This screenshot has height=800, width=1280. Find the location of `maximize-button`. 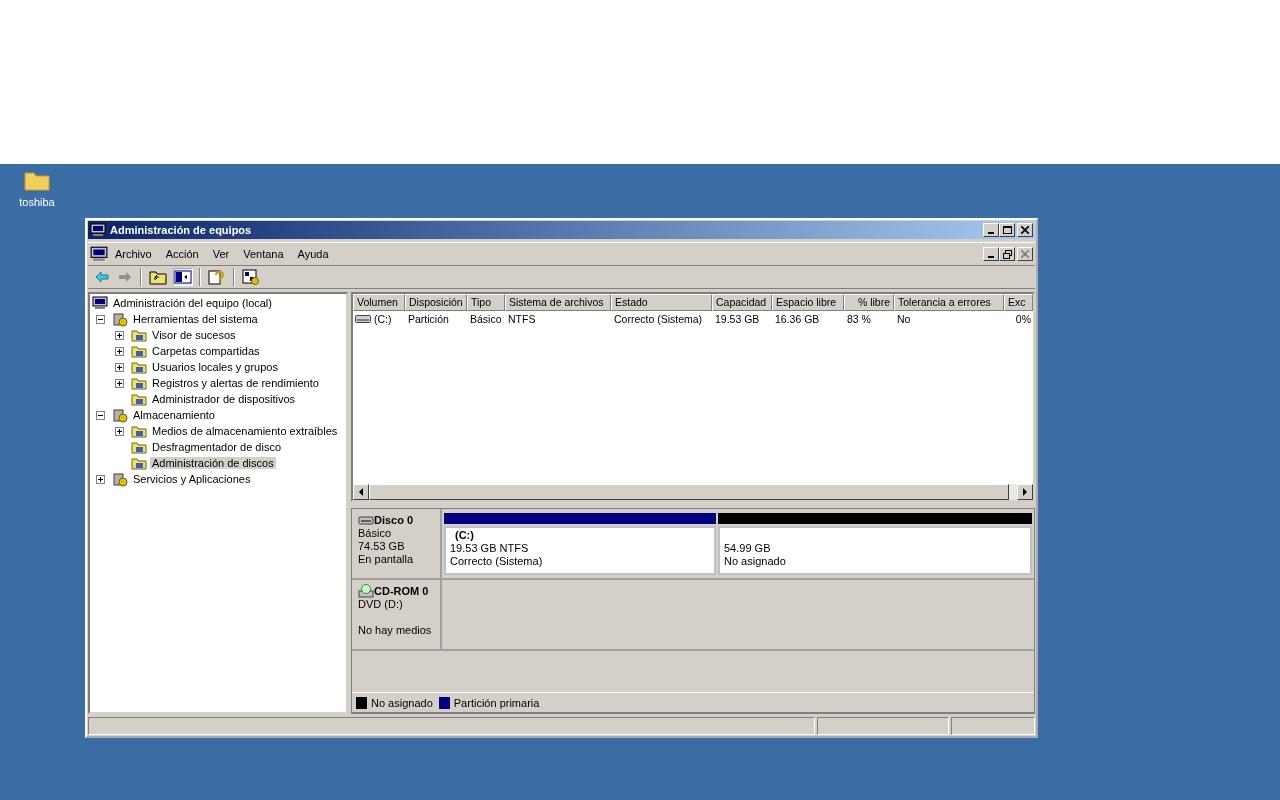

maximize-button is located at coordinates (1007, 230).